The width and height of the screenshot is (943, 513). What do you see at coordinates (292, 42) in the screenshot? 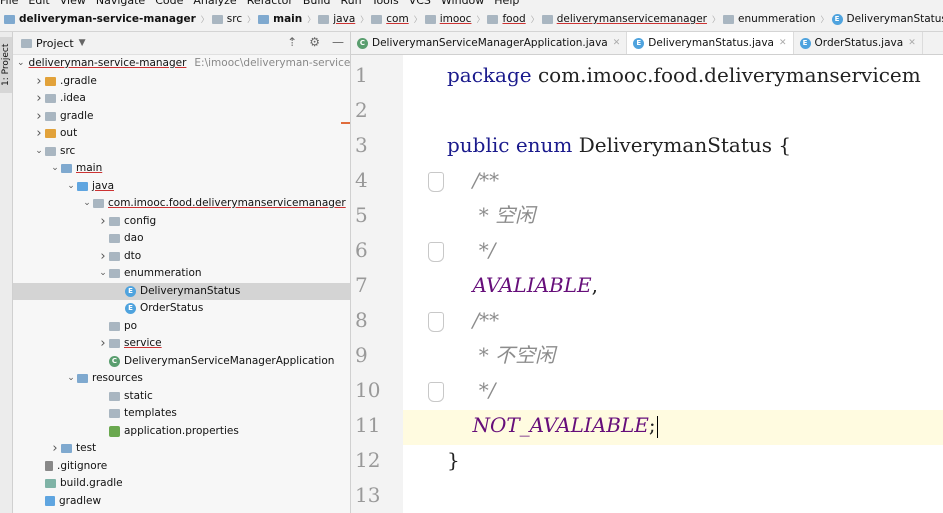
I see `collapse-all-icon: ⇡` at bounding box center [292, 42].